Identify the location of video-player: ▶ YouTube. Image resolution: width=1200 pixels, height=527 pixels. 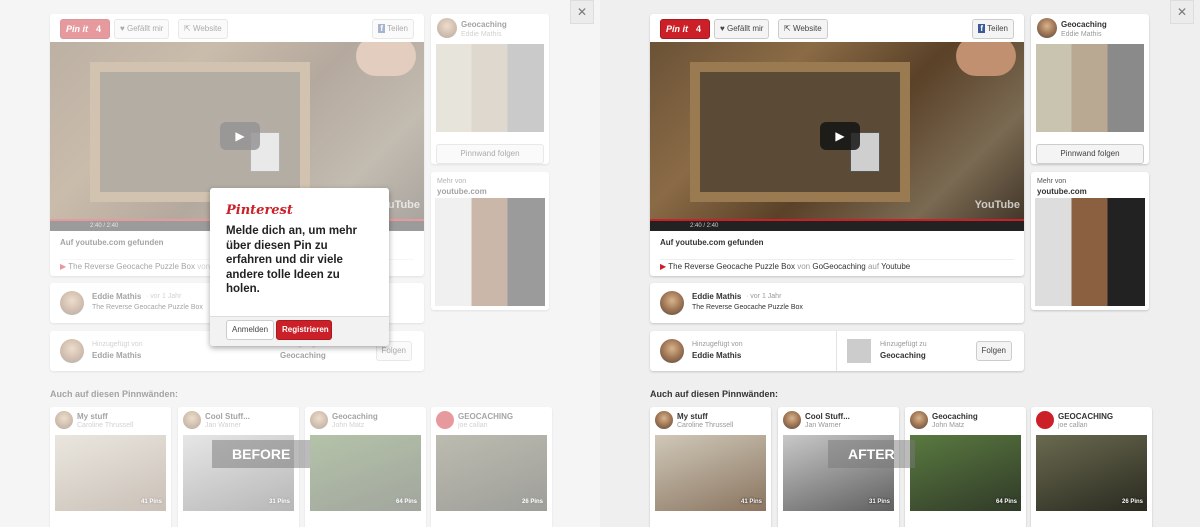
(837, 130).